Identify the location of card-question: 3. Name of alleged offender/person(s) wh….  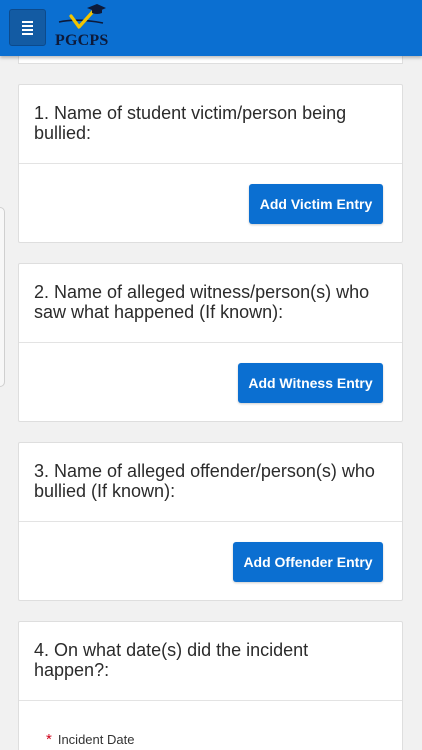
(210, 482).